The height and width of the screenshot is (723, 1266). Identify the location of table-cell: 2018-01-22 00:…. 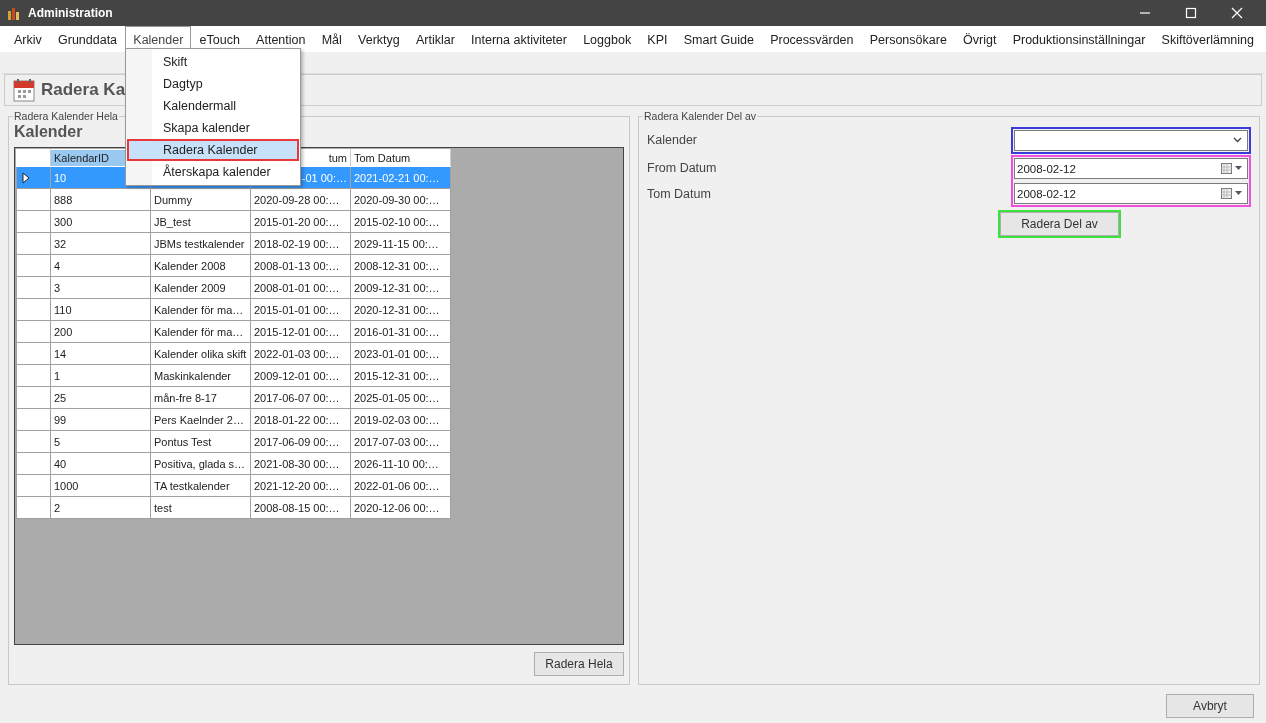
(300, 419).